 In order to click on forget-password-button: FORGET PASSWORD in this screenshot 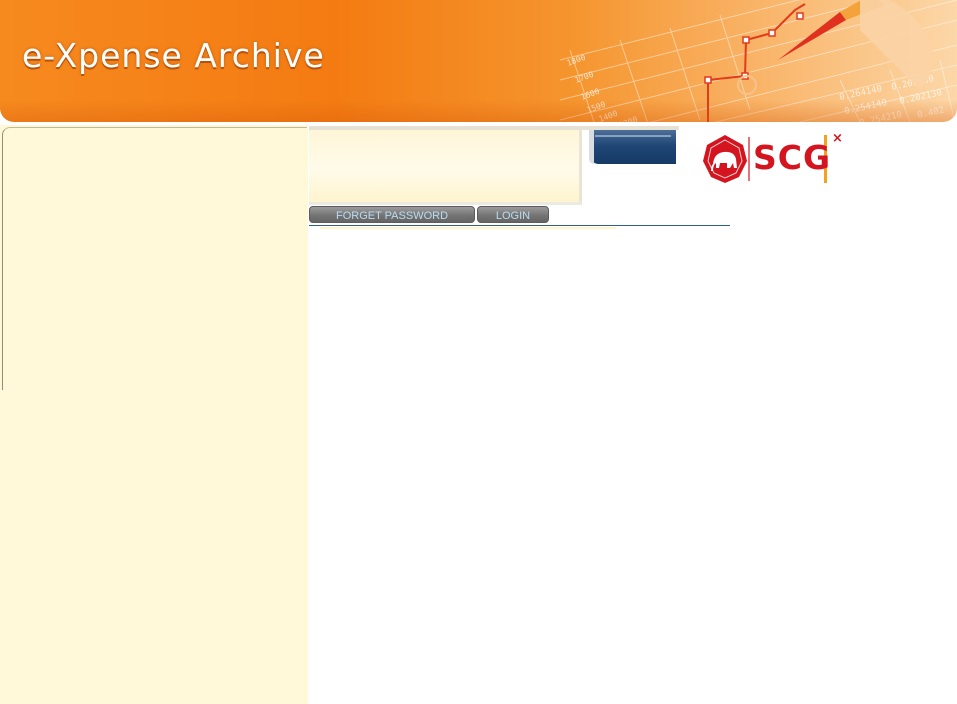, I will do `click(392, 214)`.